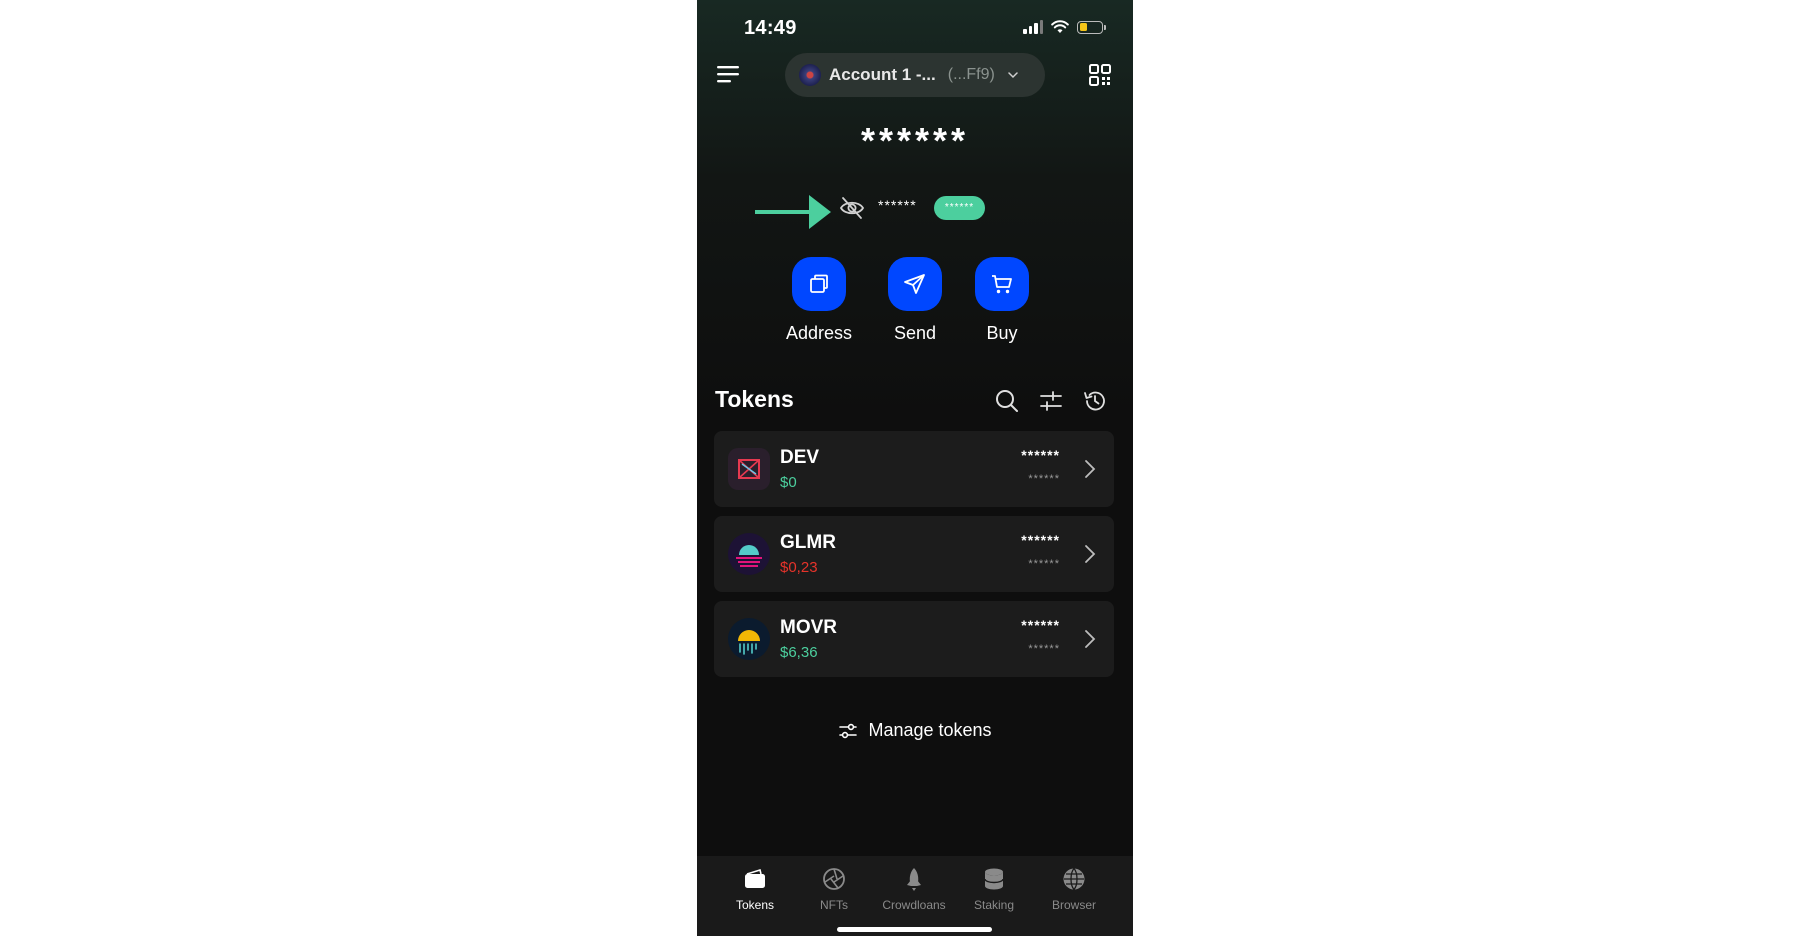  What do you see at coordinates (819, 300) in the screenshot?
I see `address-button: Address` at bounding box center [819, 300].